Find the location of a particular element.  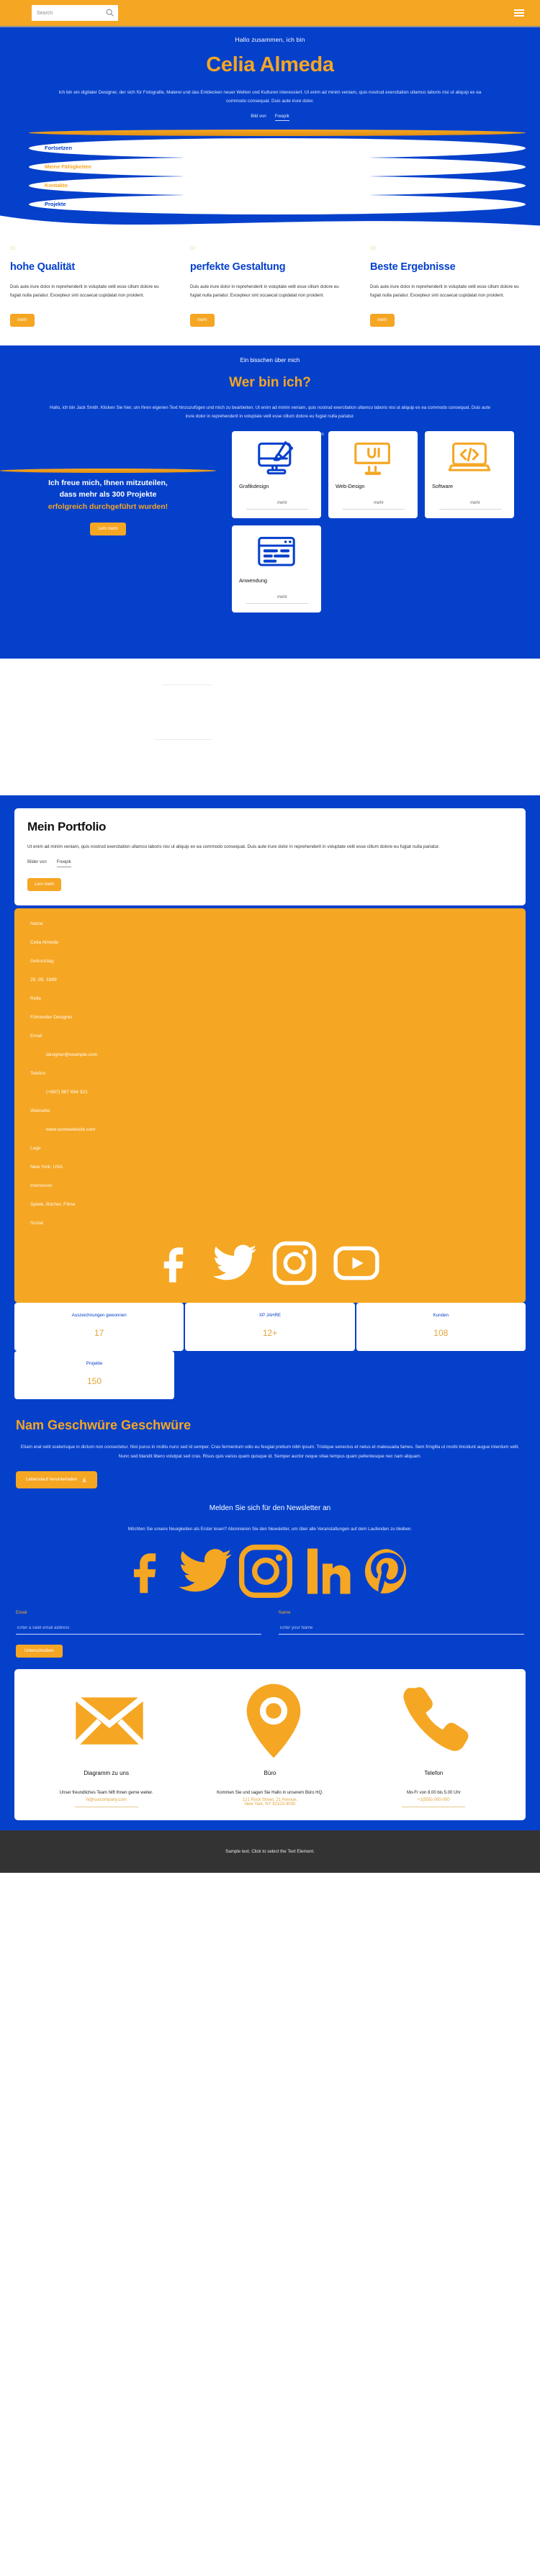

info-value-telefon: (+987) 987 654 321 is located at coordinates (270, 1092).